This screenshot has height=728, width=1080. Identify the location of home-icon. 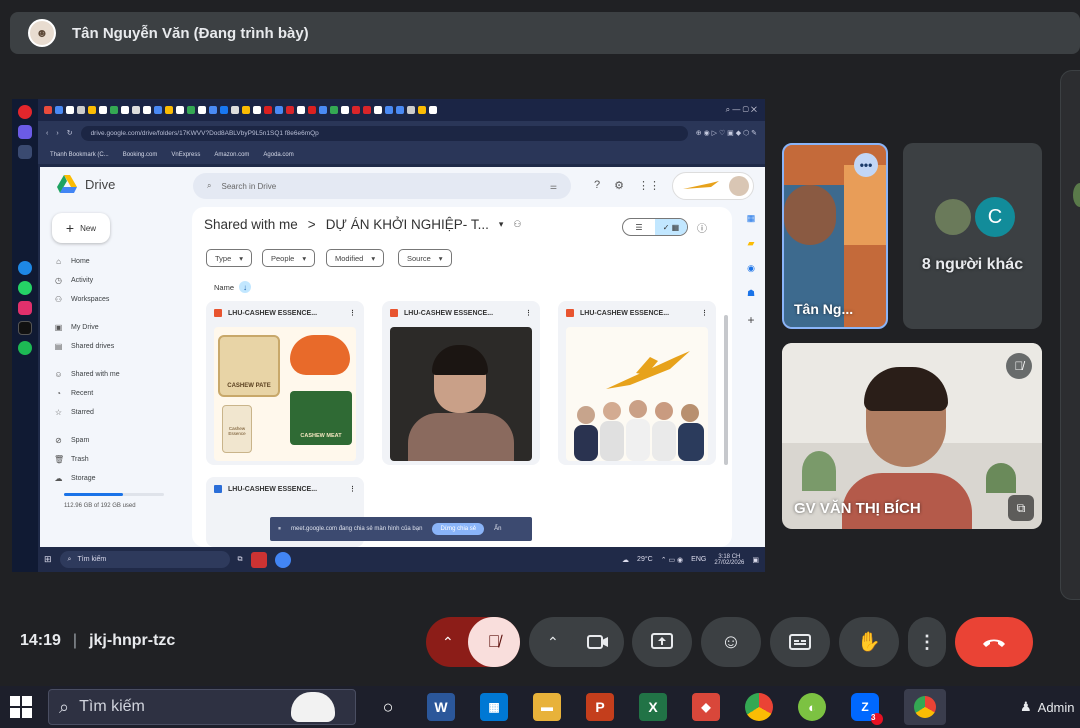
(25, 152).